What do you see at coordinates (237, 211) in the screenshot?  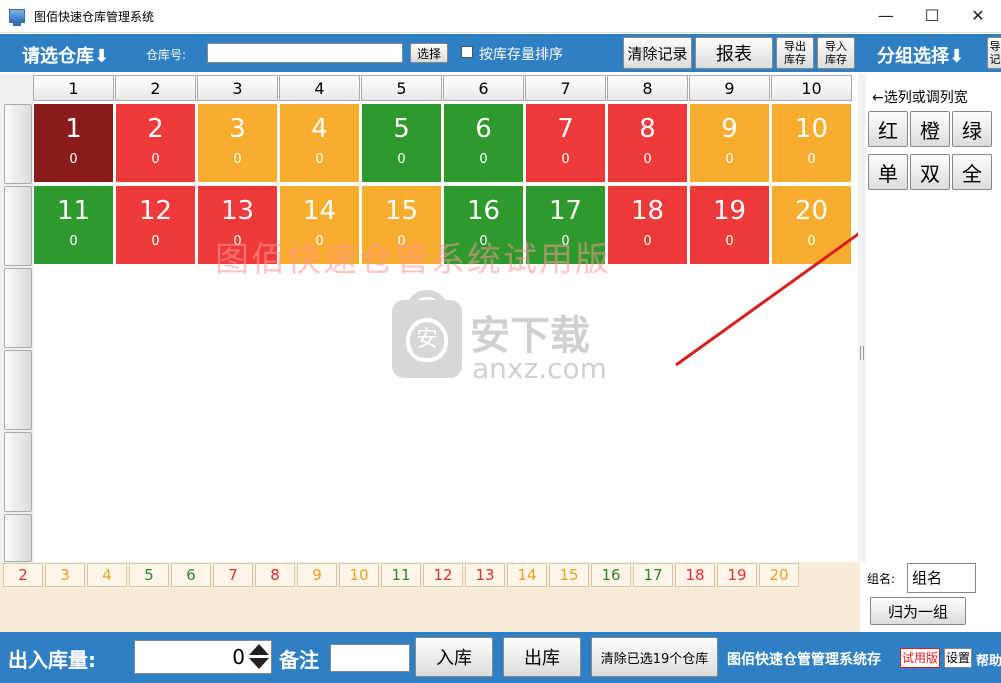 I see `warehouse-number: 13` at bounding box center [237, 211].